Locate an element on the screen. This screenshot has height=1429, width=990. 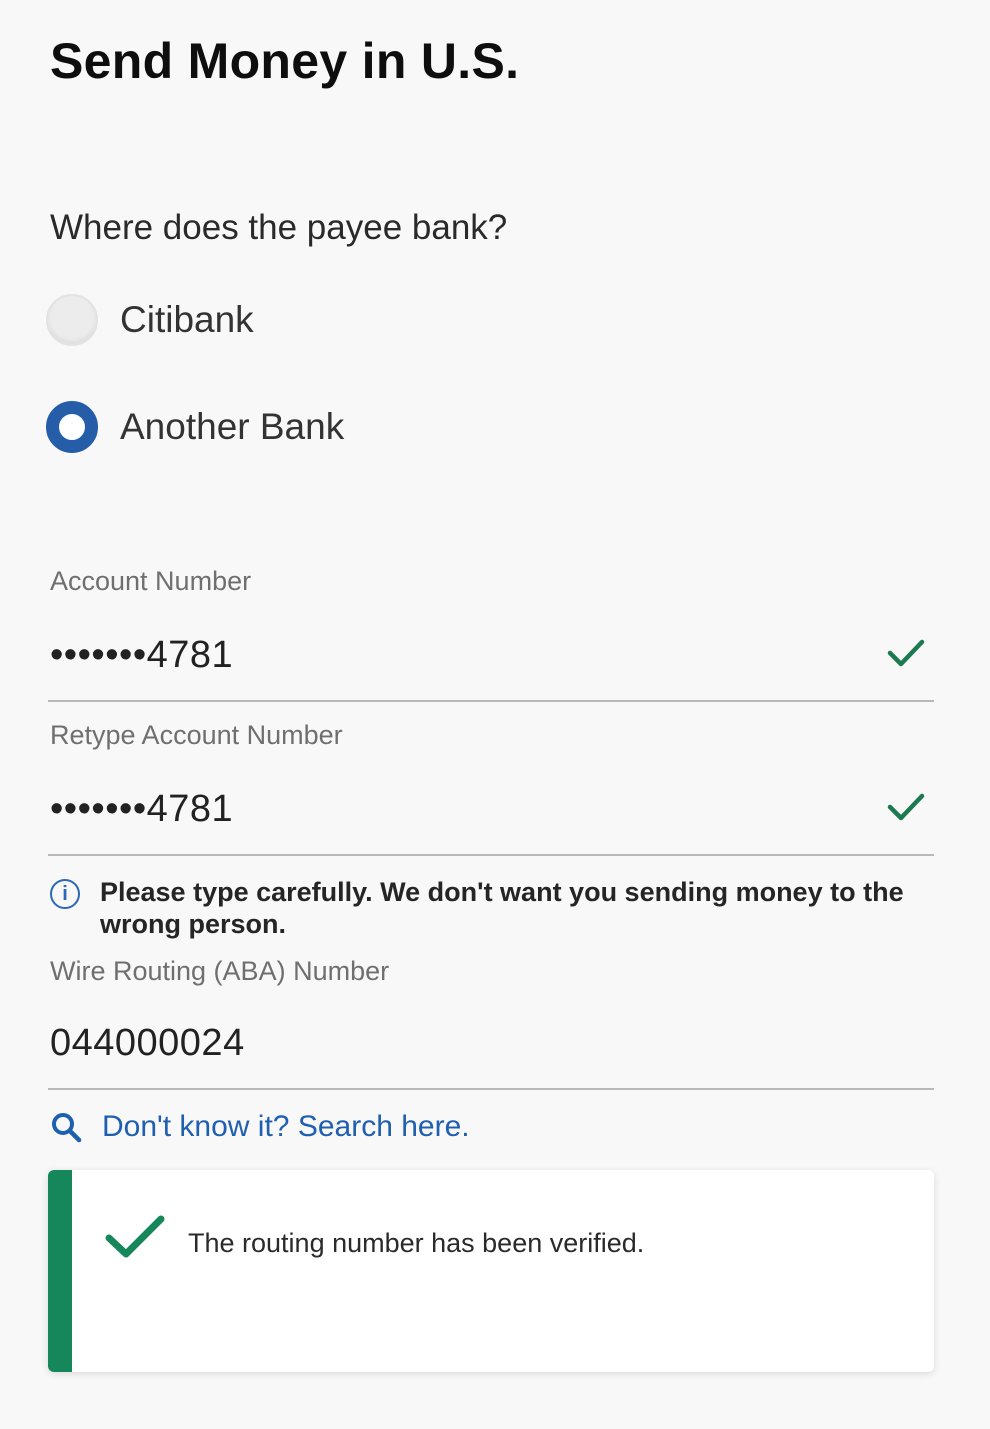
account-number-underline is located at coordinates (491, 701).